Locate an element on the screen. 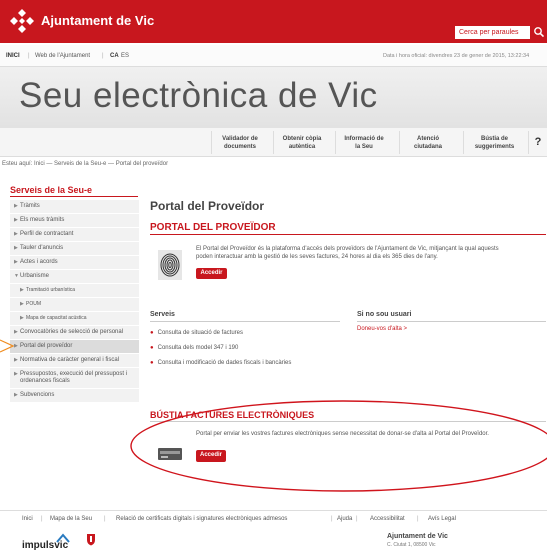  toolbar-site-info: Informació de la Seu is located at coordinates (363, 142).